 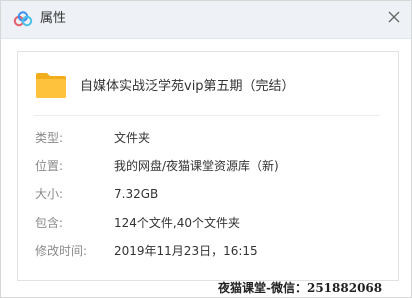 What do you see at coordinates (196, 166) in the screenshot?
I see `location-value: 我的网盘/夜猫课堂资源库（新)` at bounding box center [196, 166].